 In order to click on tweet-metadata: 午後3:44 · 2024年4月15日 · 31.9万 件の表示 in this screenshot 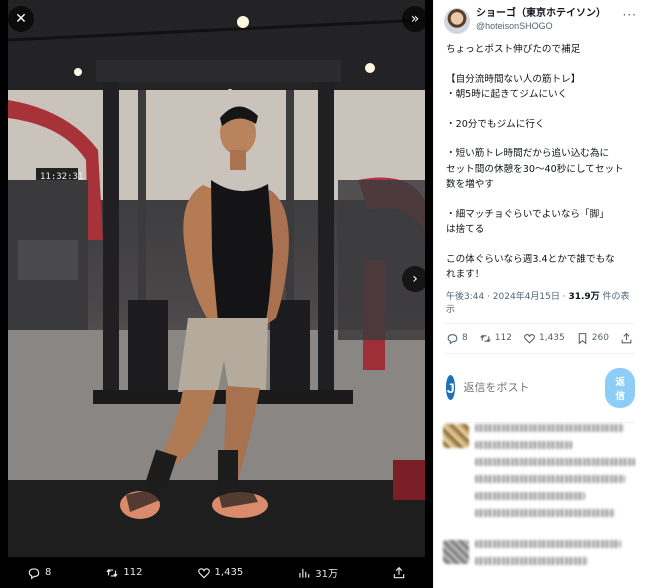, I will do `click(539, 299)`.